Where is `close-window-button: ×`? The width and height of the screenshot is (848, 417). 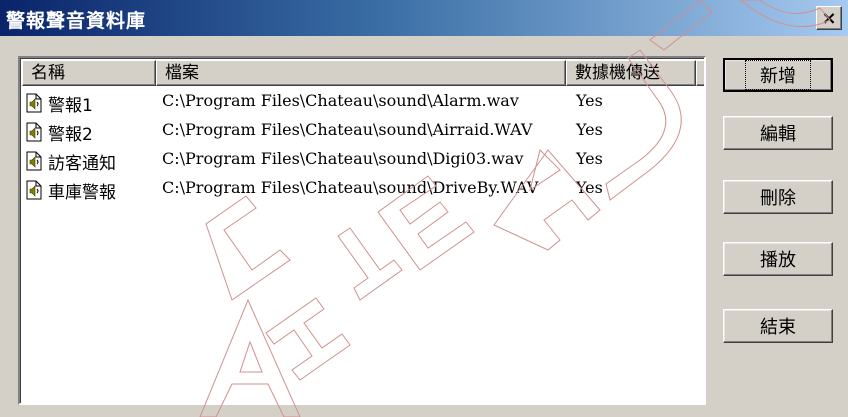
close-window-button: × is located at coordinates (829, 18).